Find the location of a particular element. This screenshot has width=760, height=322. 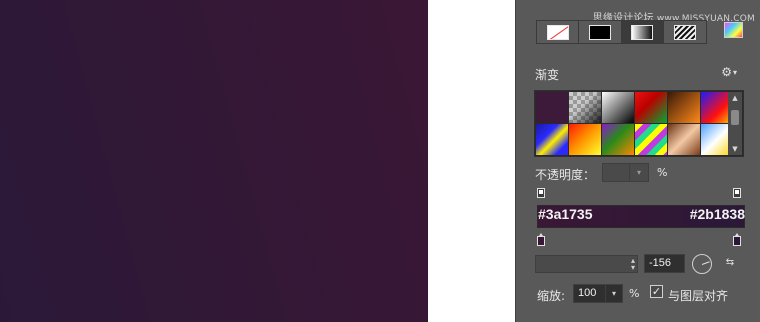

opacity-stop-right is located at coordinates (737, 193).